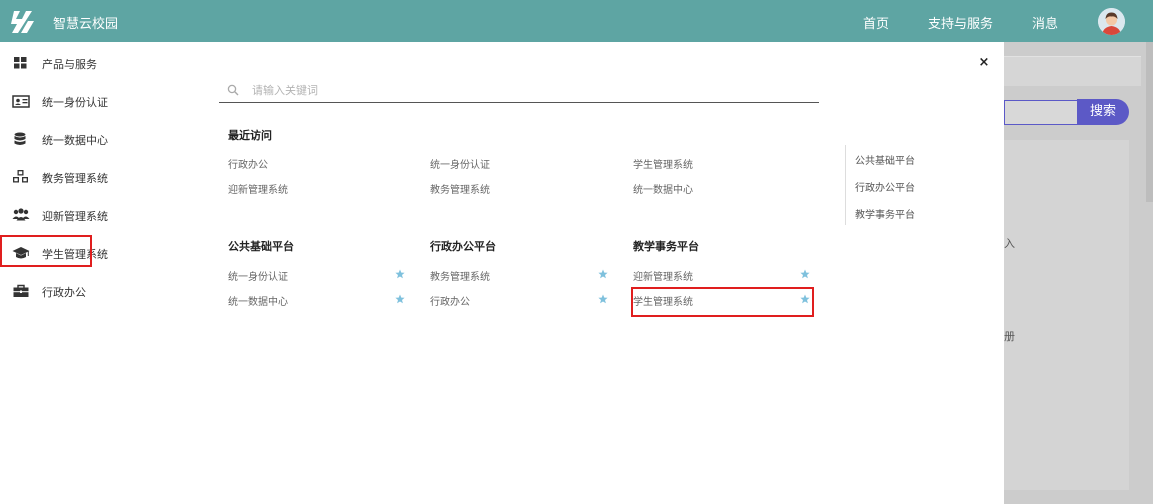  I want to click on top-header: 智慧云校园 首页 支持与服务 消息, so click(576, 21).